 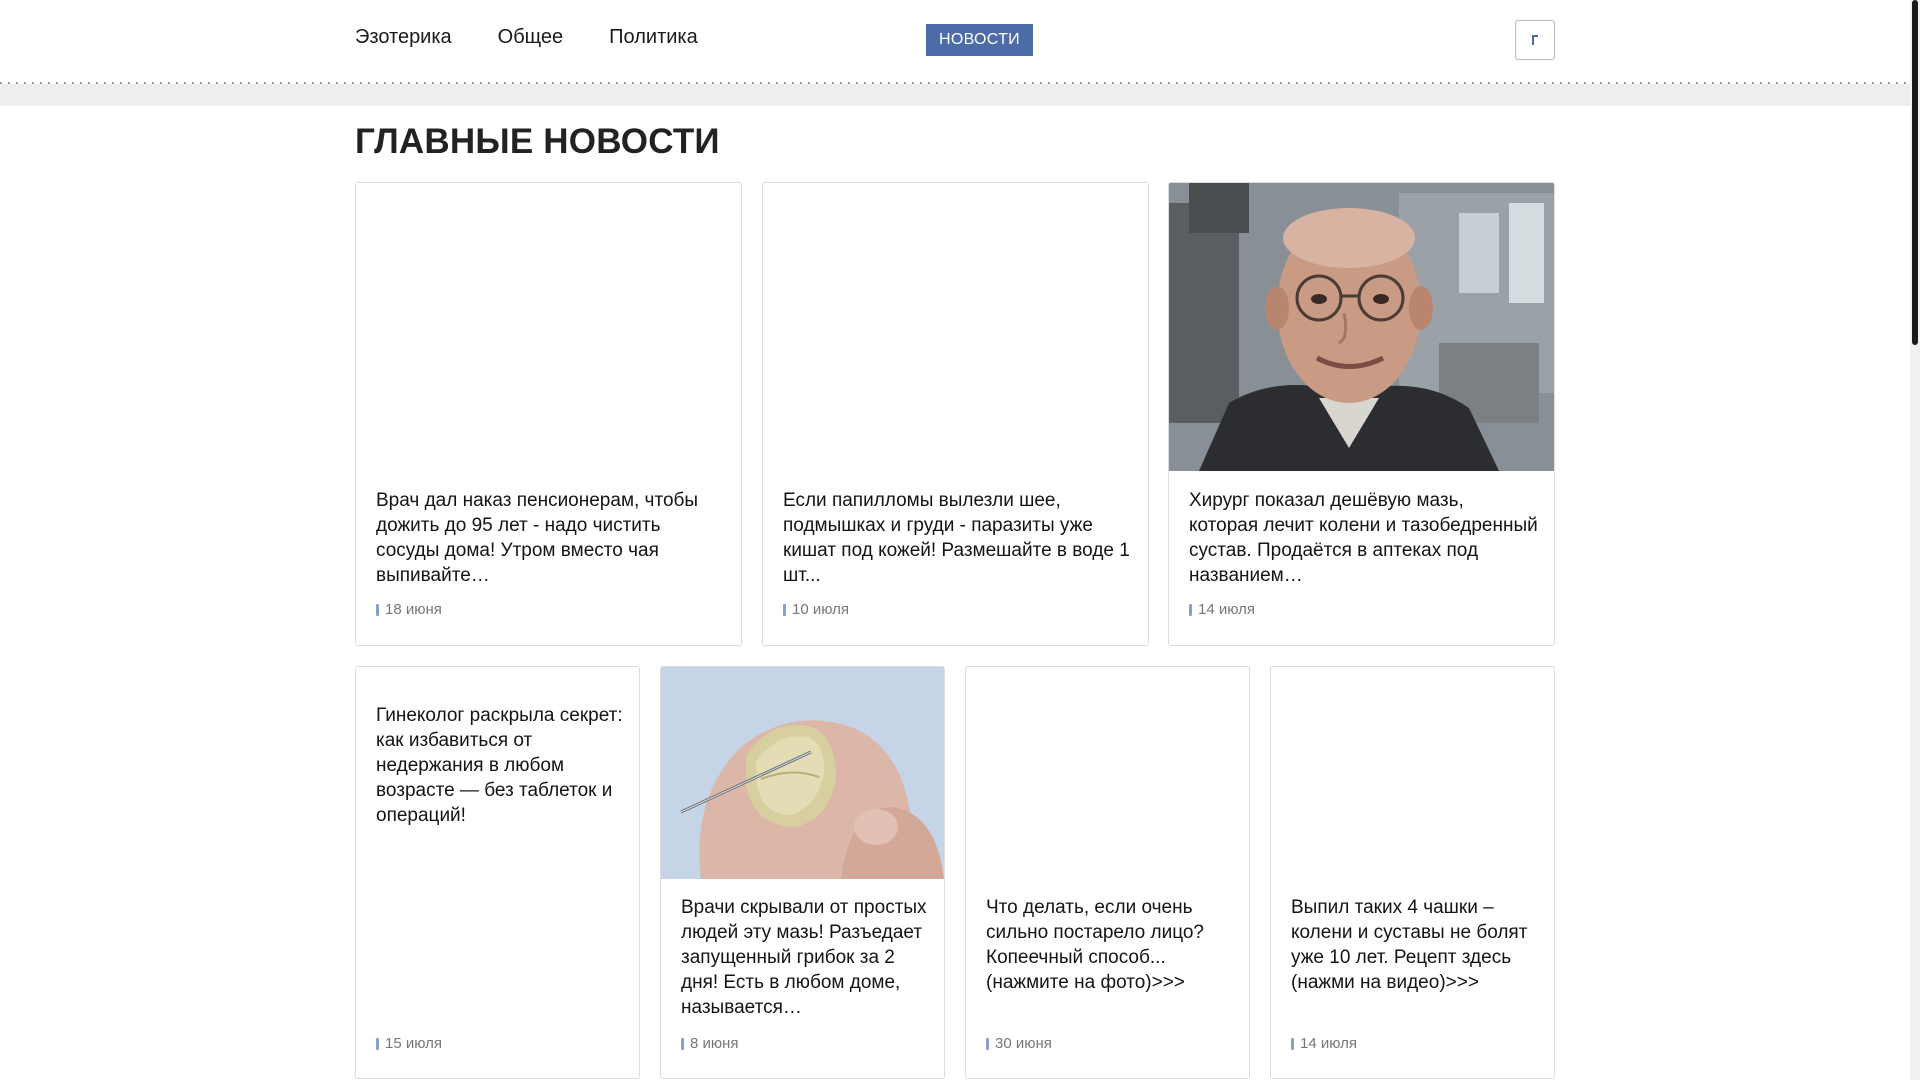 I want to click on card-date: 8 июня, so click(x=710, y=1043).